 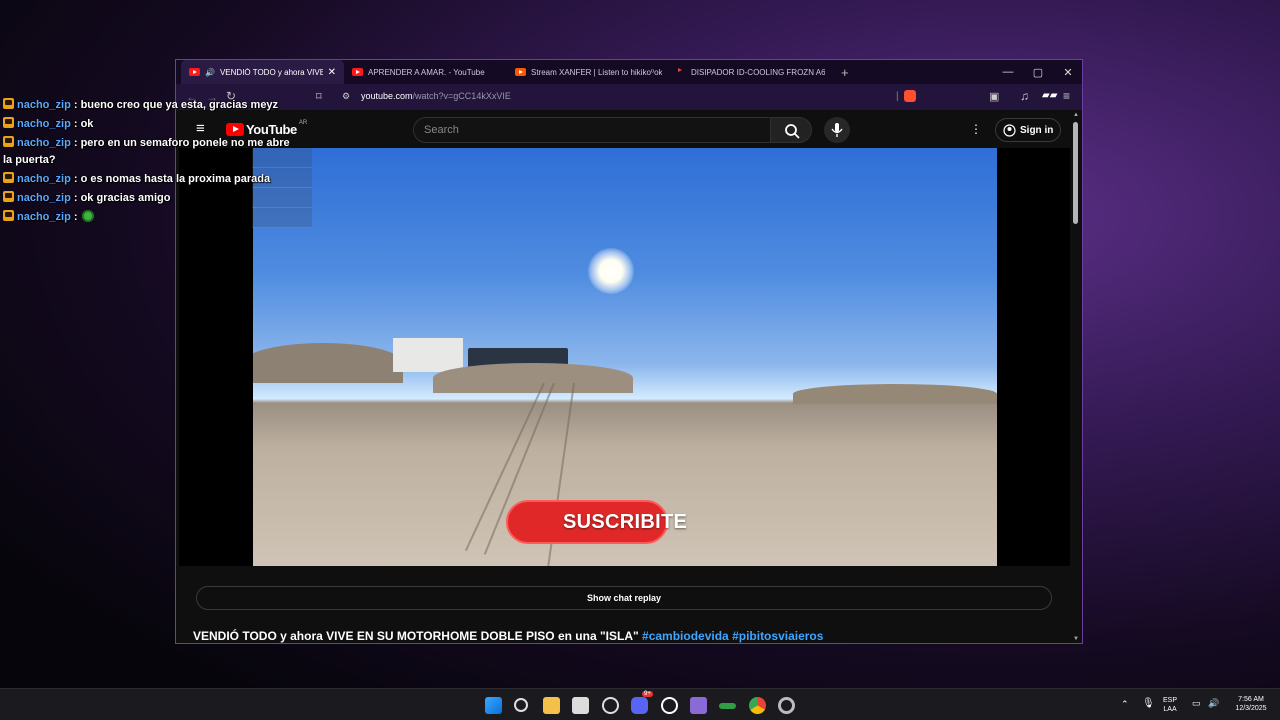 What do you see at coordinates (461, 96) in the screenshot?
I see `url-path: /watch?v=gCC14kXxVIE` at bounding box center [461, 96].